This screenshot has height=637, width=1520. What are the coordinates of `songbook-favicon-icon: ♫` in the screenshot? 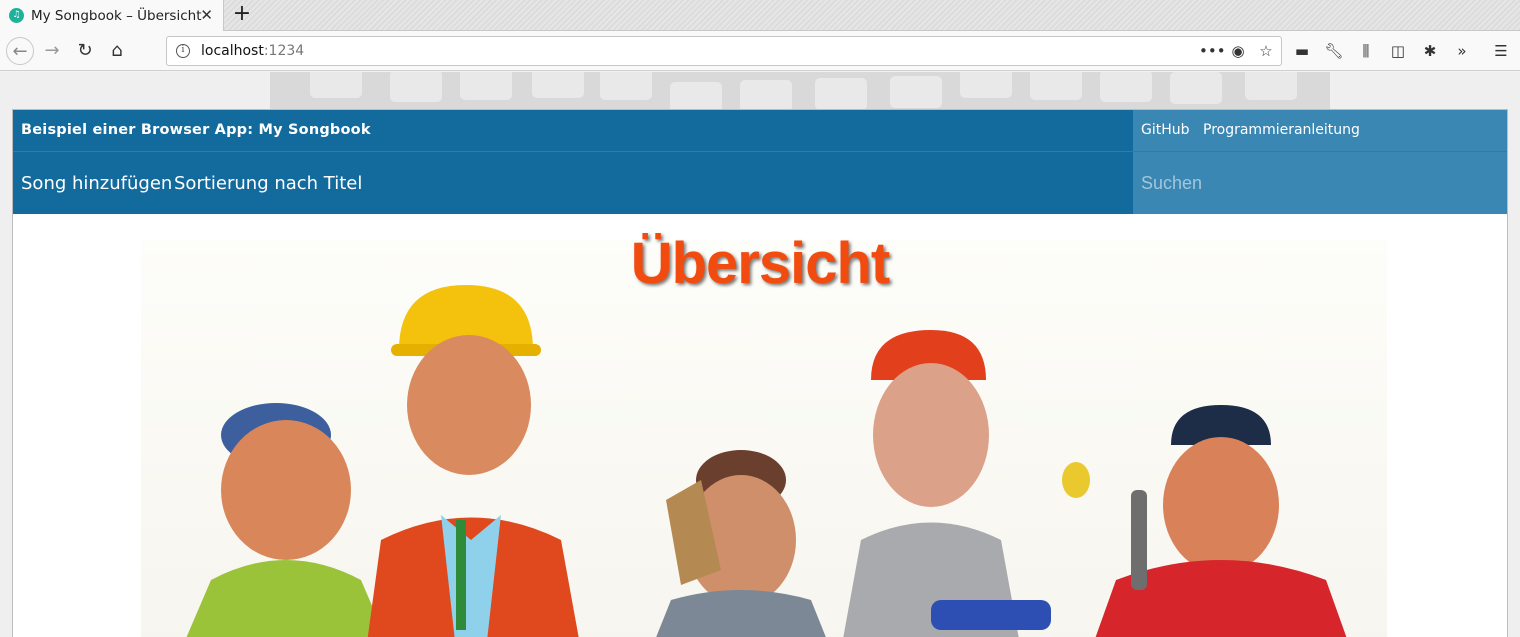 It's located at (16, 15).